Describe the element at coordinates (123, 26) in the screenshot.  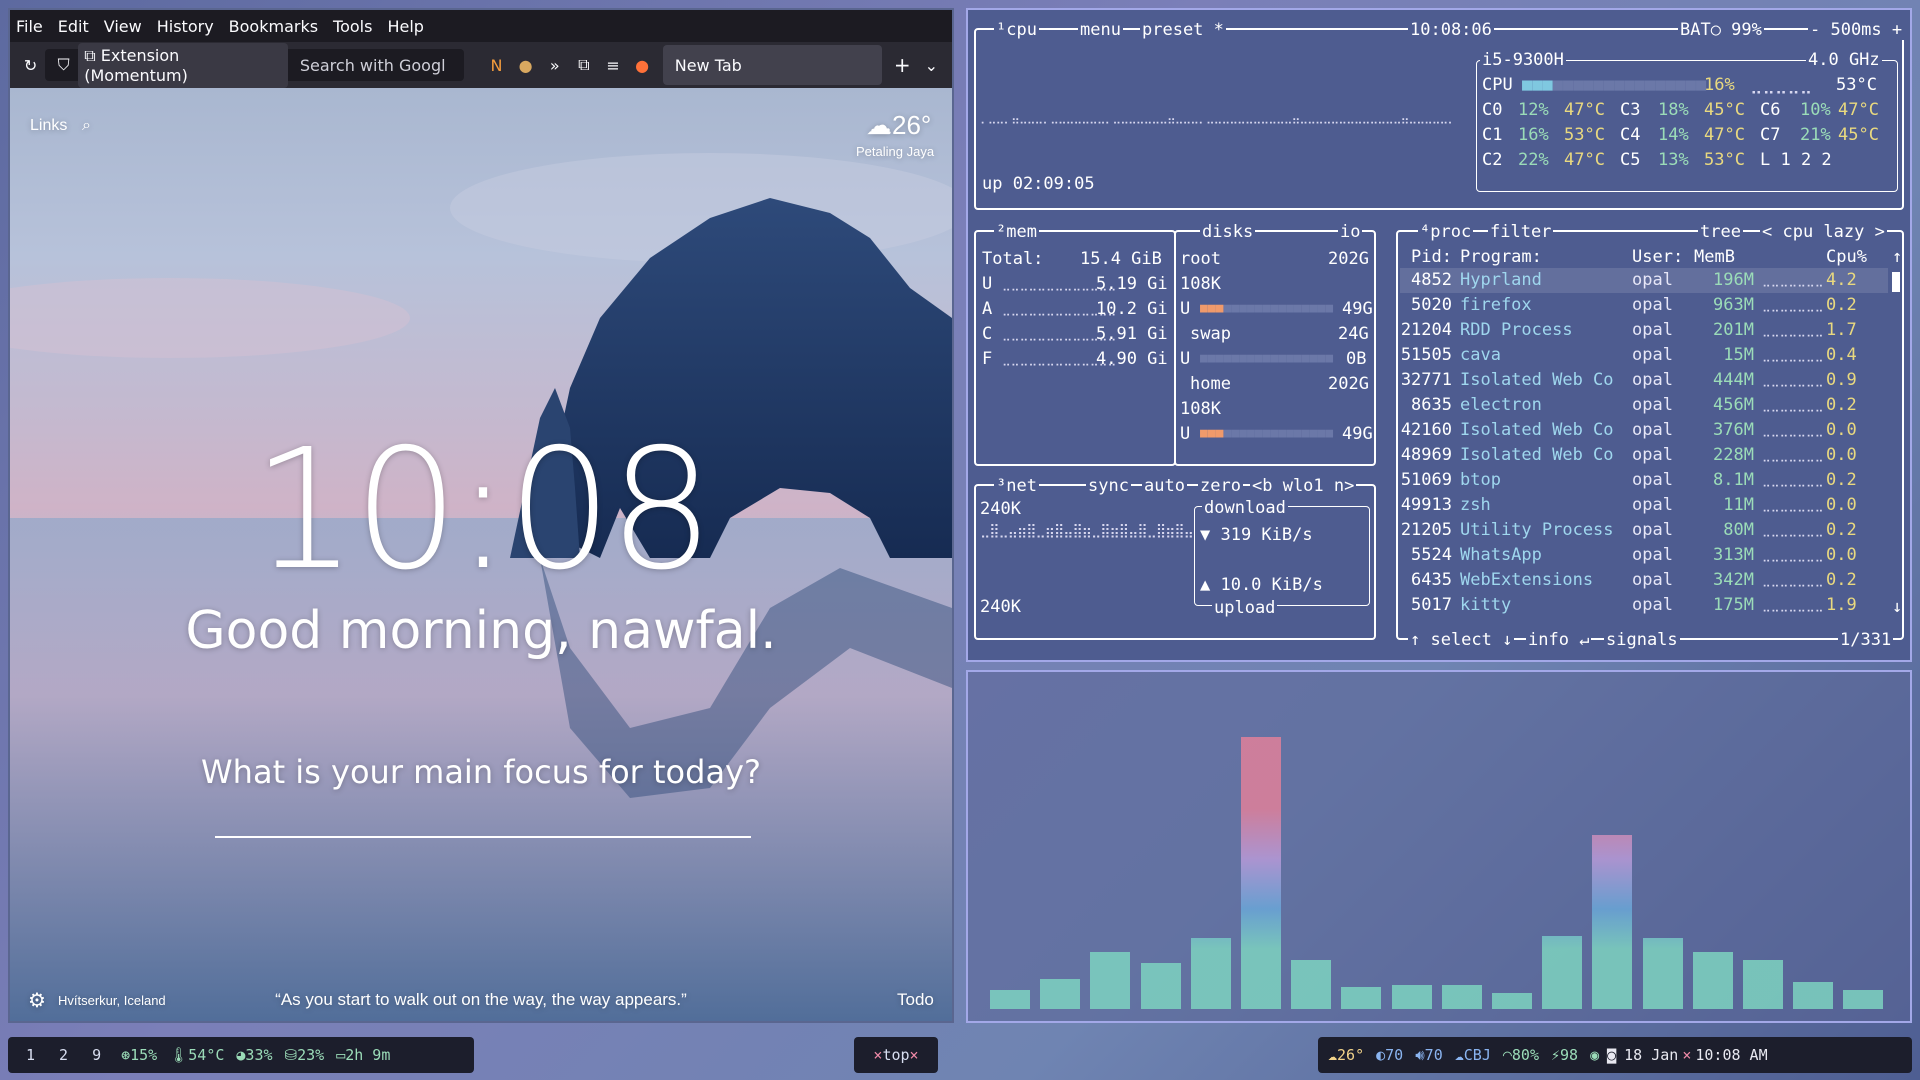
I see `menu-view: View` at that location.